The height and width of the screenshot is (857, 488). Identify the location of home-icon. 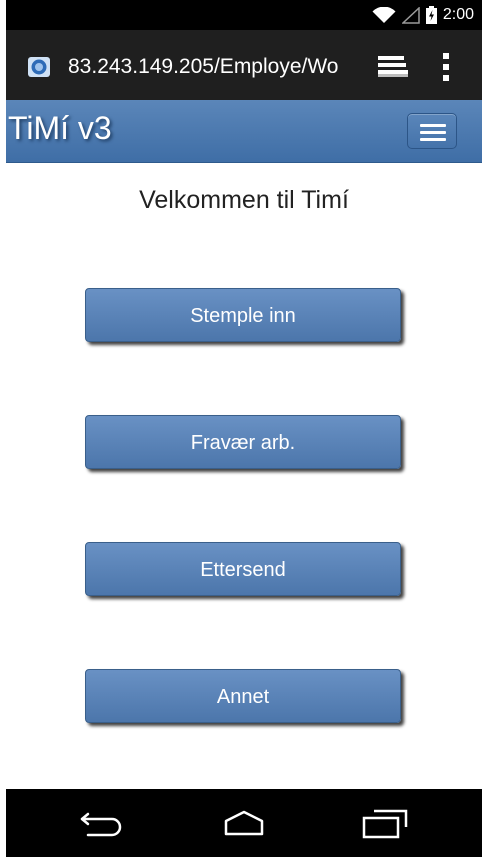
(244, 823).